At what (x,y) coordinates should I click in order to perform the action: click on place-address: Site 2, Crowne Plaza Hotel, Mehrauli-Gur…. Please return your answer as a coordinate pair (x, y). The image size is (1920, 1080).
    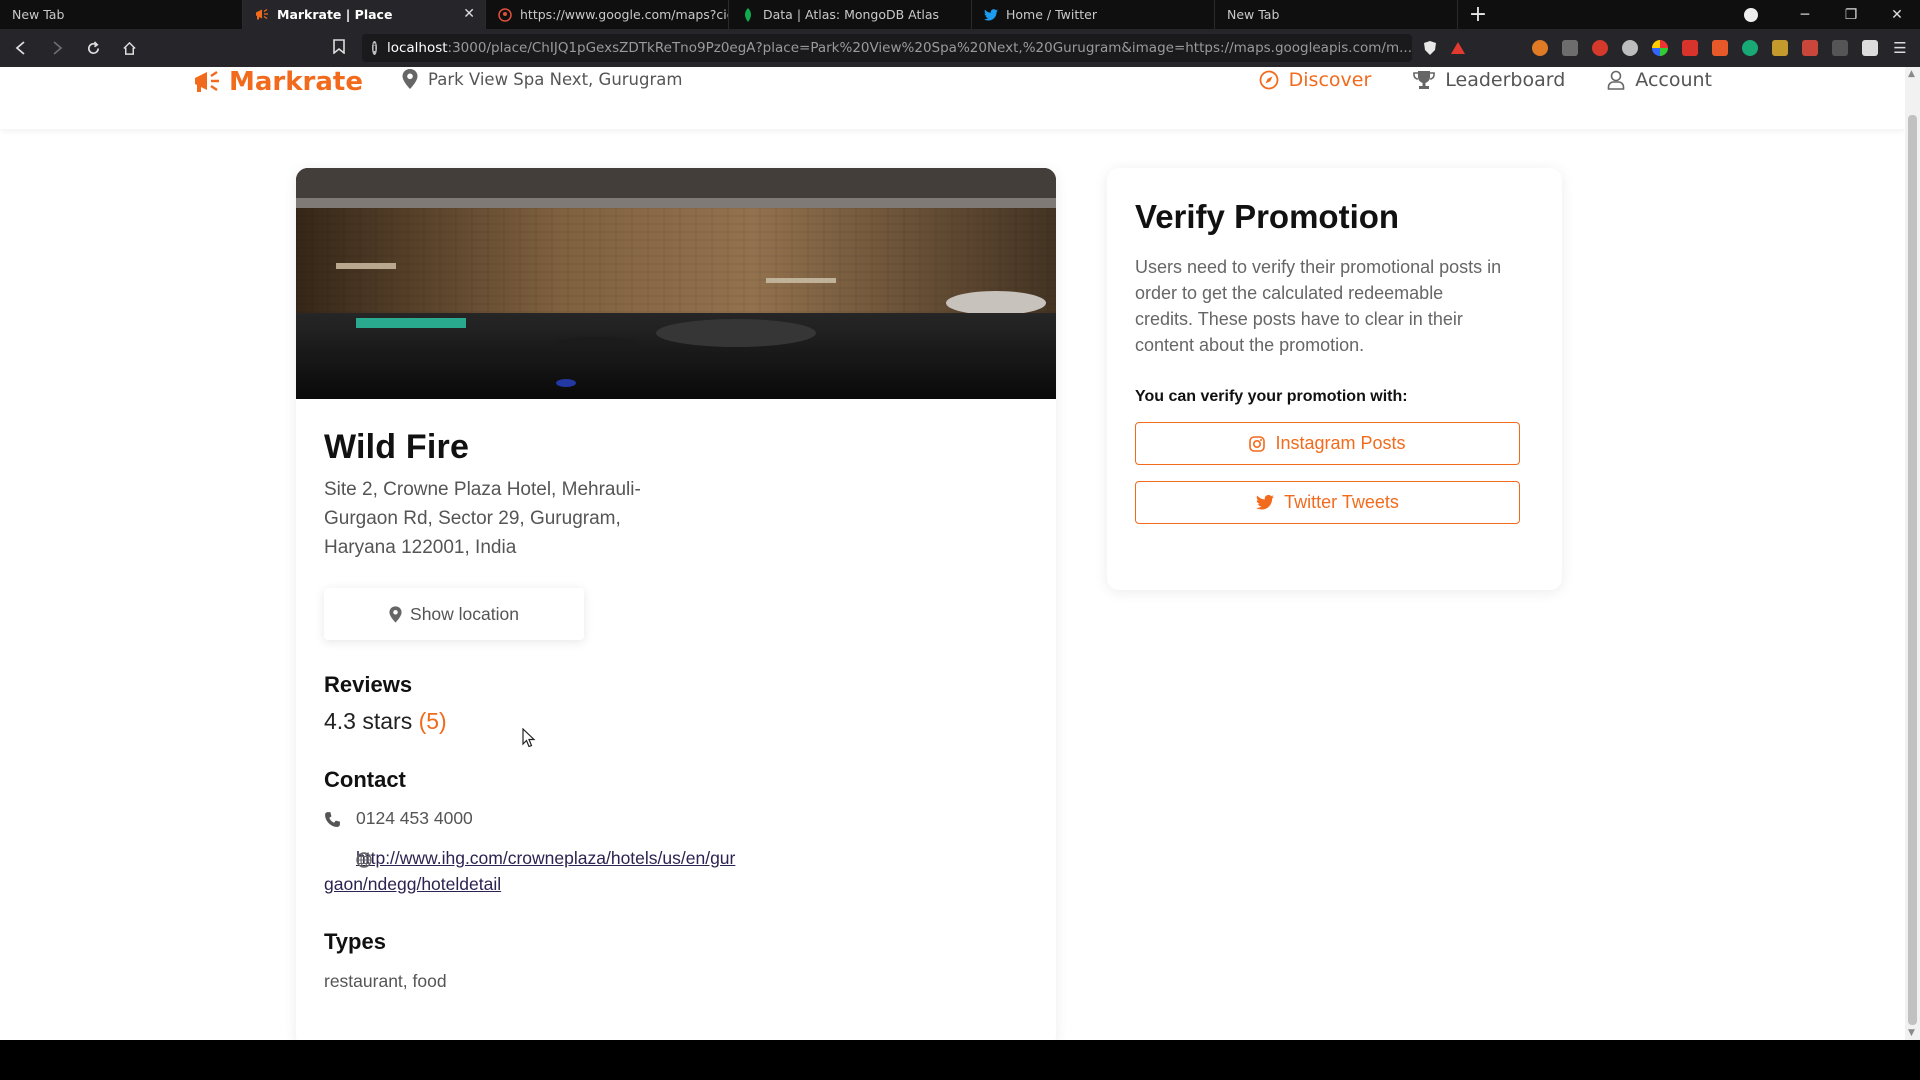
    Looking at the image, I should click on (482, 518).